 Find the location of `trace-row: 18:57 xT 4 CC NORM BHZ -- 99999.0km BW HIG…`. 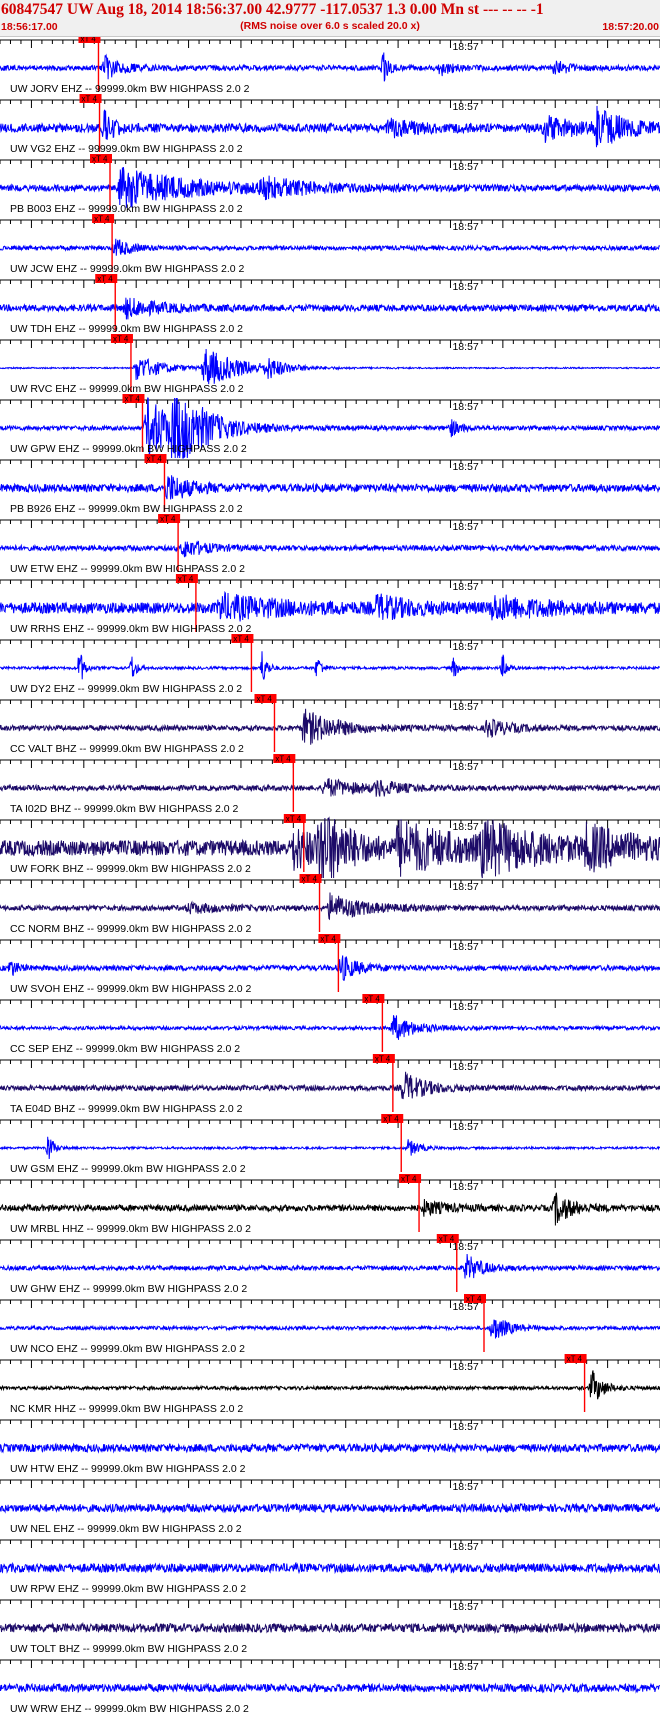

trace-row: 18:57 xT 4 CC NORM BHZ -- 99999.0km BW HIG… is located at coordinates (330, 904).